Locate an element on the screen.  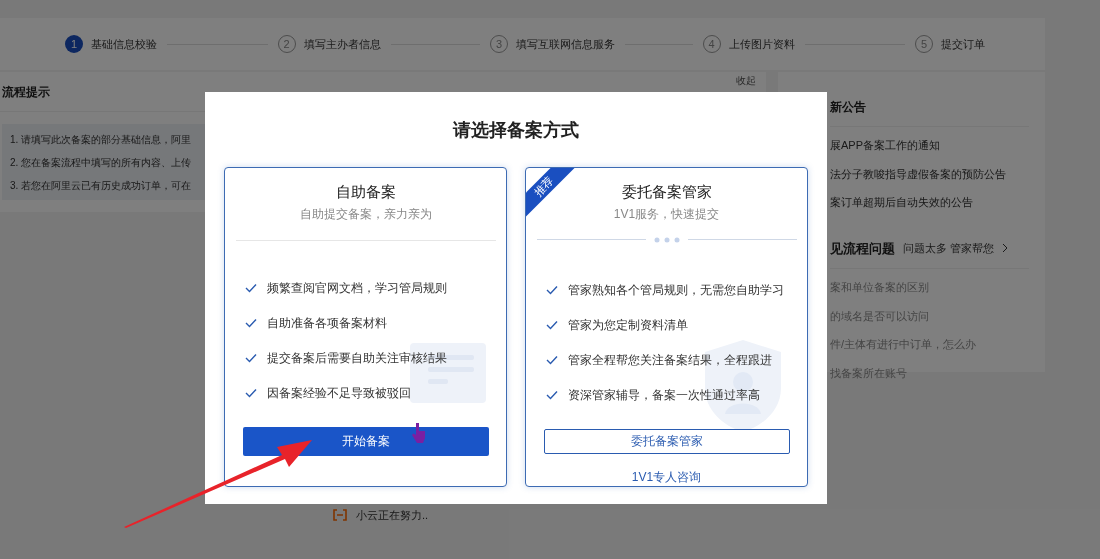
plan-card: 自助备案 自助提交备案，亲力亲为 频繁查阅官网文档，学习管局规则 自助准备各项备案材料 提交备案后需要自助关注审核结果 因备案经验不足导致被驳回 开始备案 is located at coordinates (365, 327).